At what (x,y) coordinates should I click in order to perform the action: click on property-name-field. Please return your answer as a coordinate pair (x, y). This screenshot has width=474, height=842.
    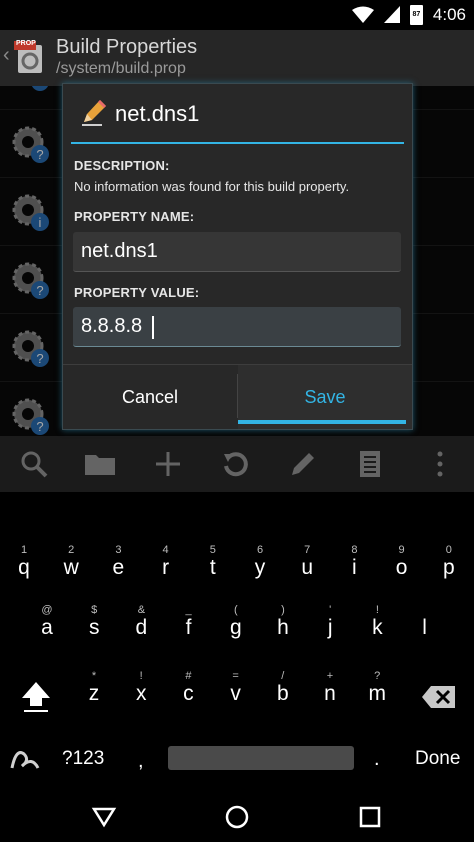
    Looking at the image, I should click on (237, 252).